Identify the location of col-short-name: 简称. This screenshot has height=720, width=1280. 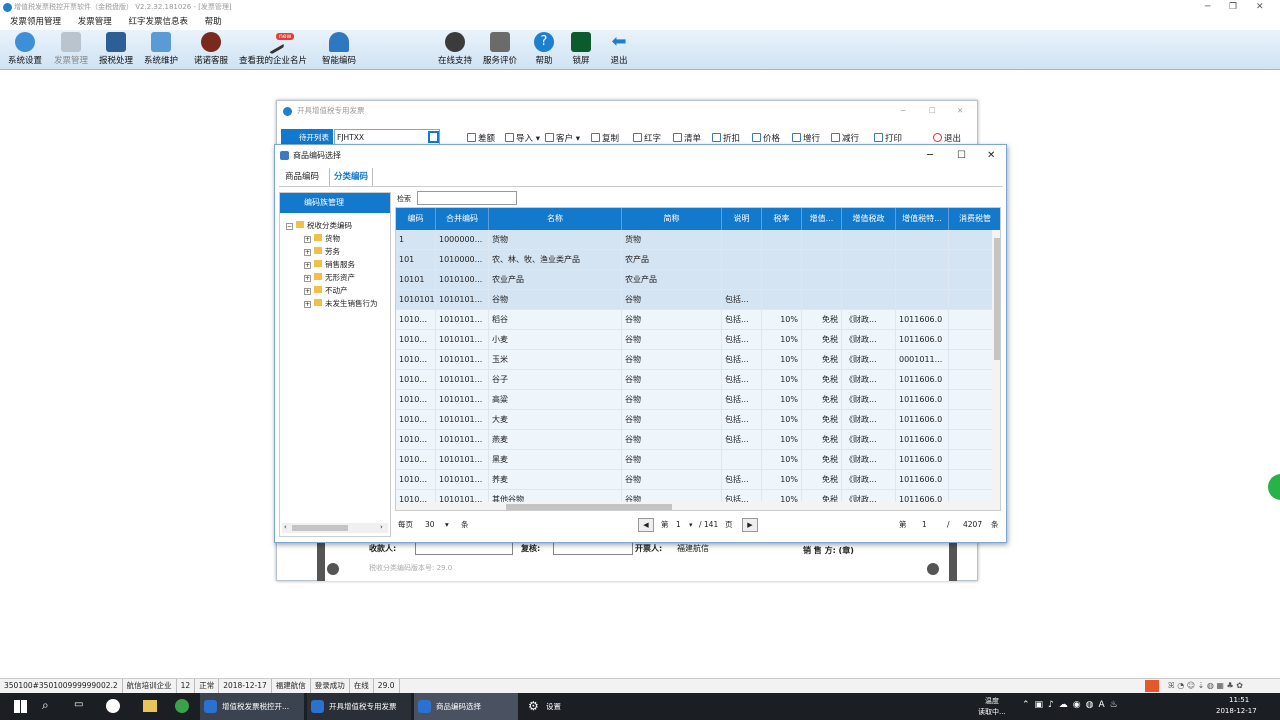
(672, 219).